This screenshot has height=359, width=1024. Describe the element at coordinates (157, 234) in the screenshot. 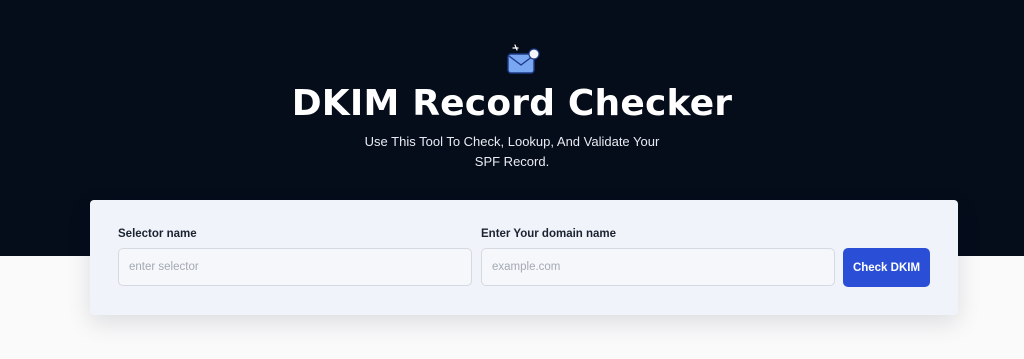

I see `selector-label: Selector name` at that location.